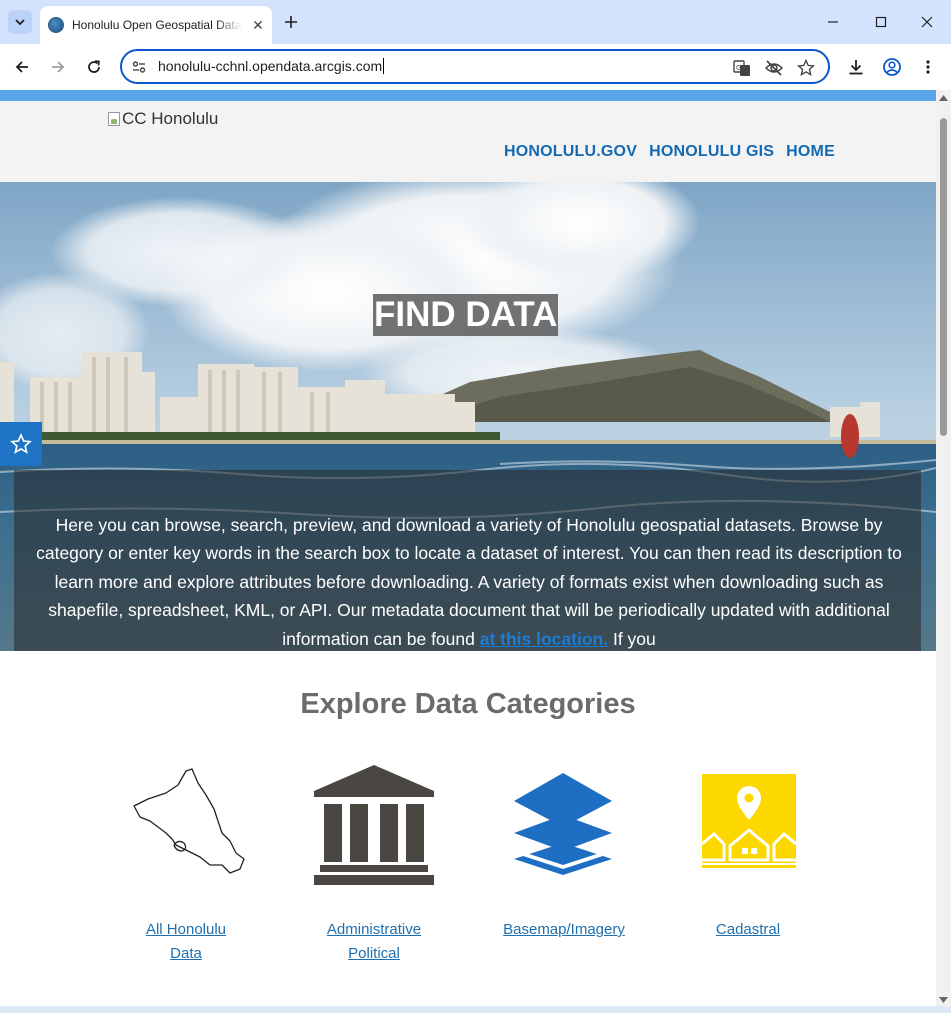 Image resolution: width=951 pixels, height=1013 pixels. Describe the element at coordinates (186, 942) in the screenshot. I see `category-label: All Honolulu Data` at that location.